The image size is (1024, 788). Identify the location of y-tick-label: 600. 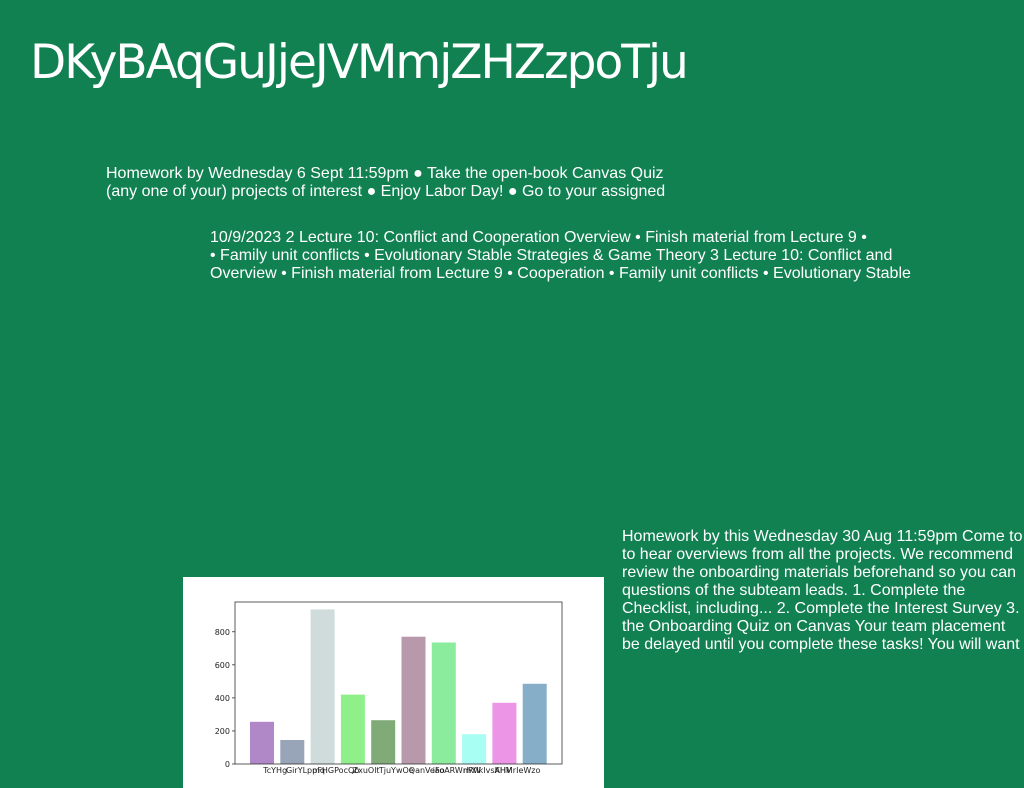
(222, 665).